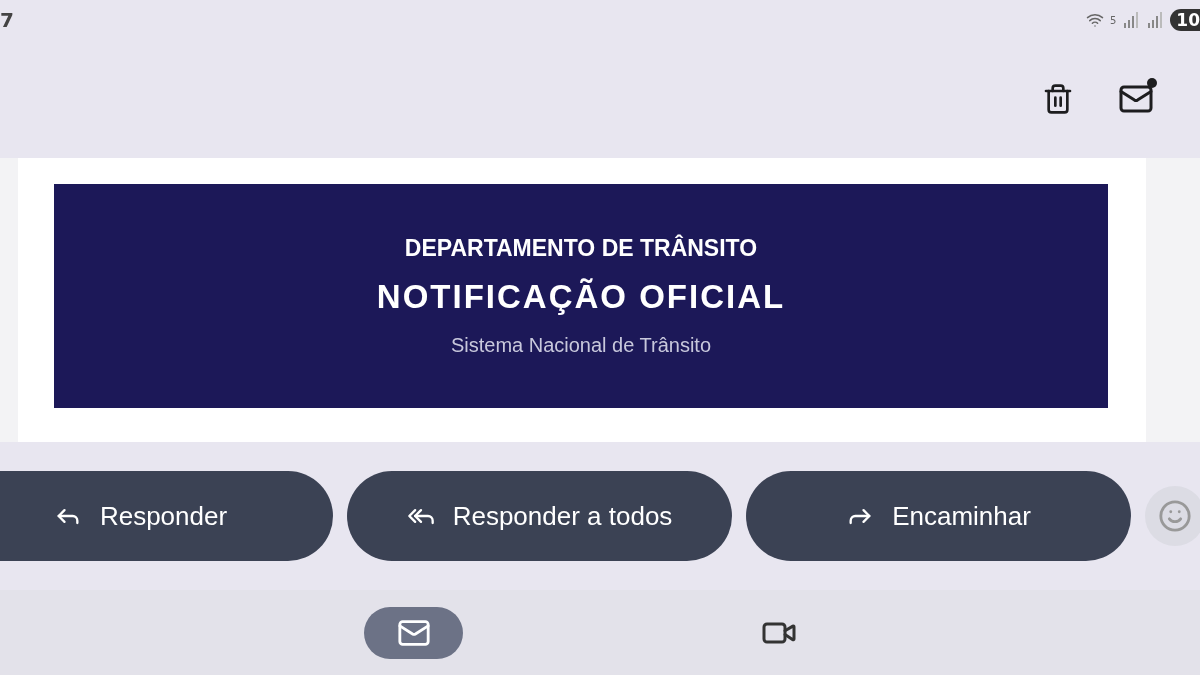  I want to click on banner-title: NOTIFICAÇÃO OFICIAL, so click(581, 297).